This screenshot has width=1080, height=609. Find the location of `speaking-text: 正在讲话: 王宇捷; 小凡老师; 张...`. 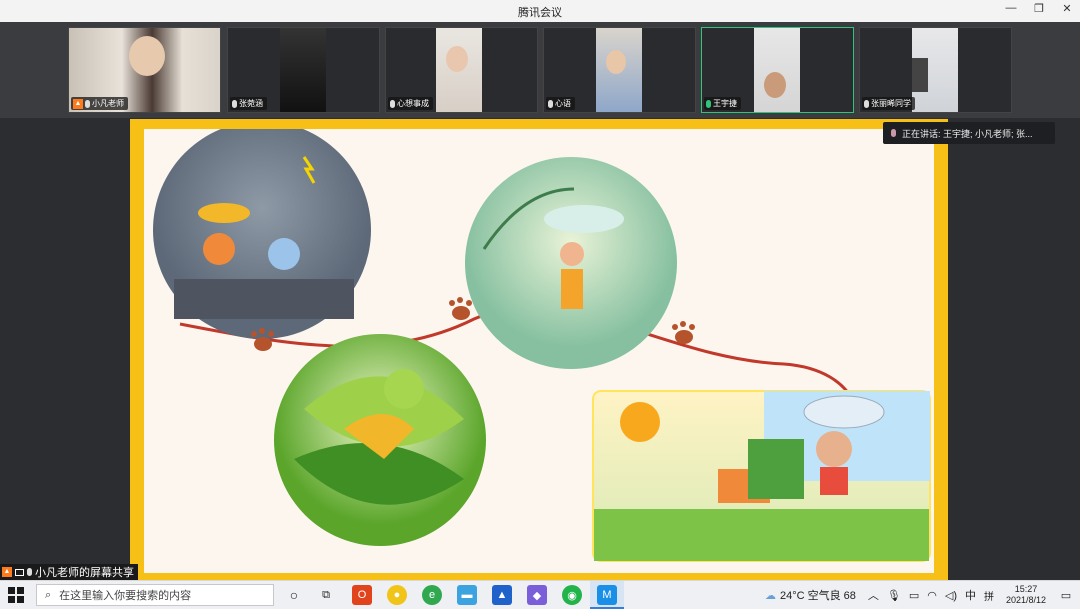

speaking-text: 正在讲话: 王宇捷; 小凡老师; 张... is located at coordinates (967, 133).